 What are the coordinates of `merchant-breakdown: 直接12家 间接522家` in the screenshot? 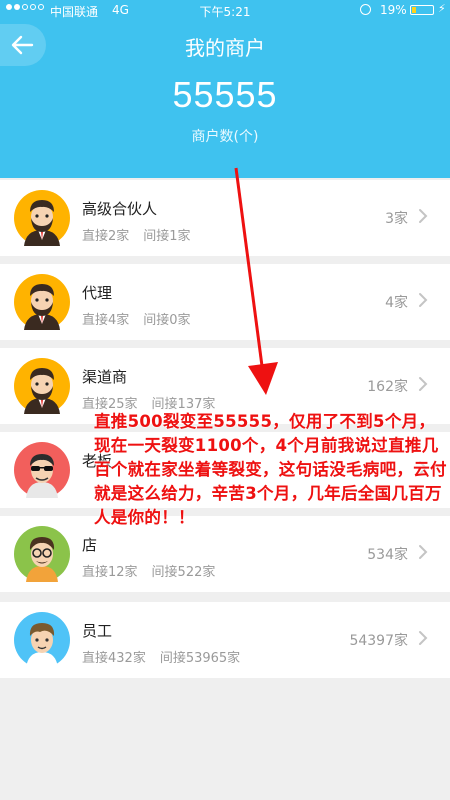 It's located at (148, 570).